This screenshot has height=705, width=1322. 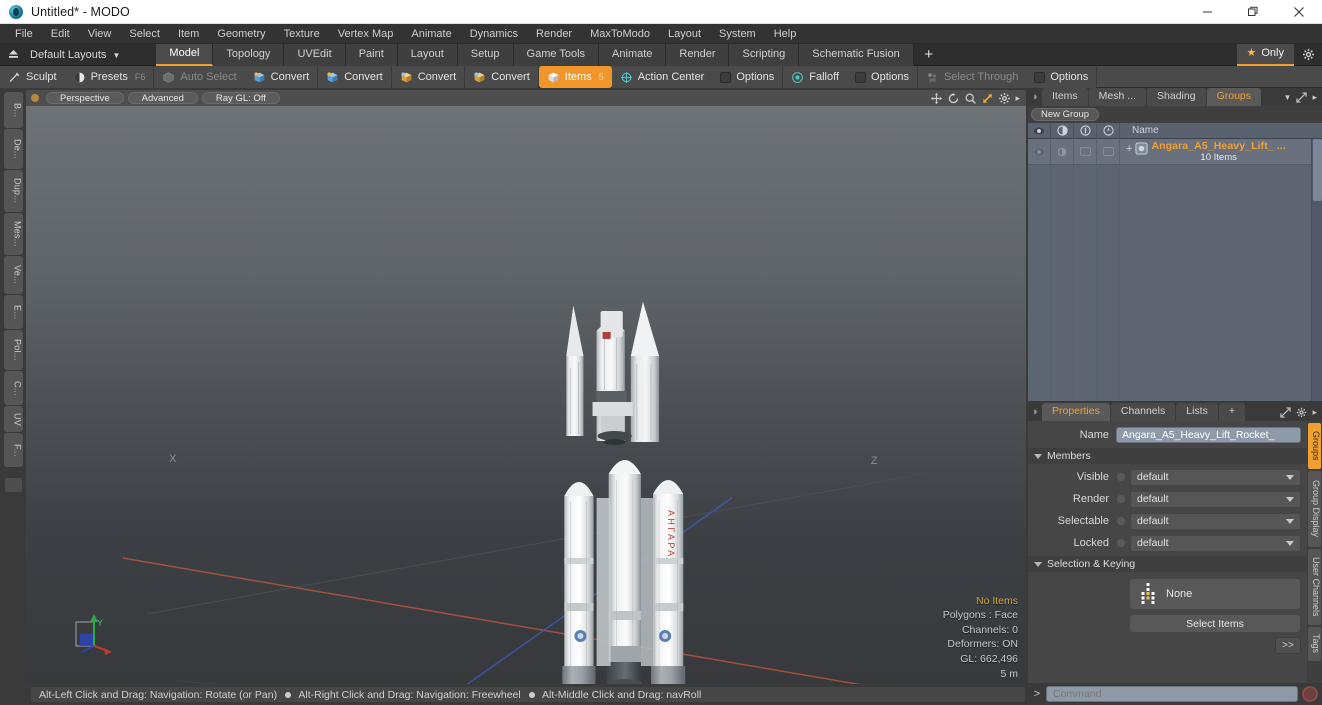 What do you see at coordinates (1129, 149) in the screenshot?
I see `row-expand-toggle: +` at bounding box center [1129, 149].